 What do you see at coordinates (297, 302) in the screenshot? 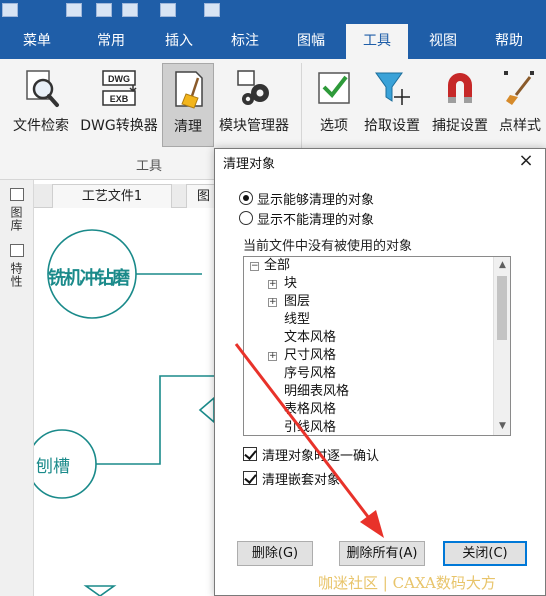
I see `tree-item-layers: 图层` at bounding box center [297, 302].